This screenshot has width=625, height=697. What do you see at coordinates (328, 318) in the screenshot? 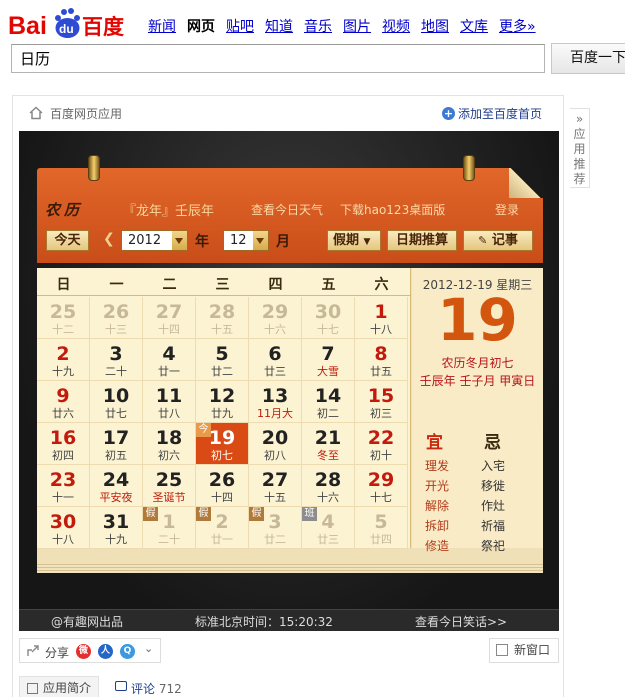
I see `day-cell: 30 十七` at bounding box center [328, 318].